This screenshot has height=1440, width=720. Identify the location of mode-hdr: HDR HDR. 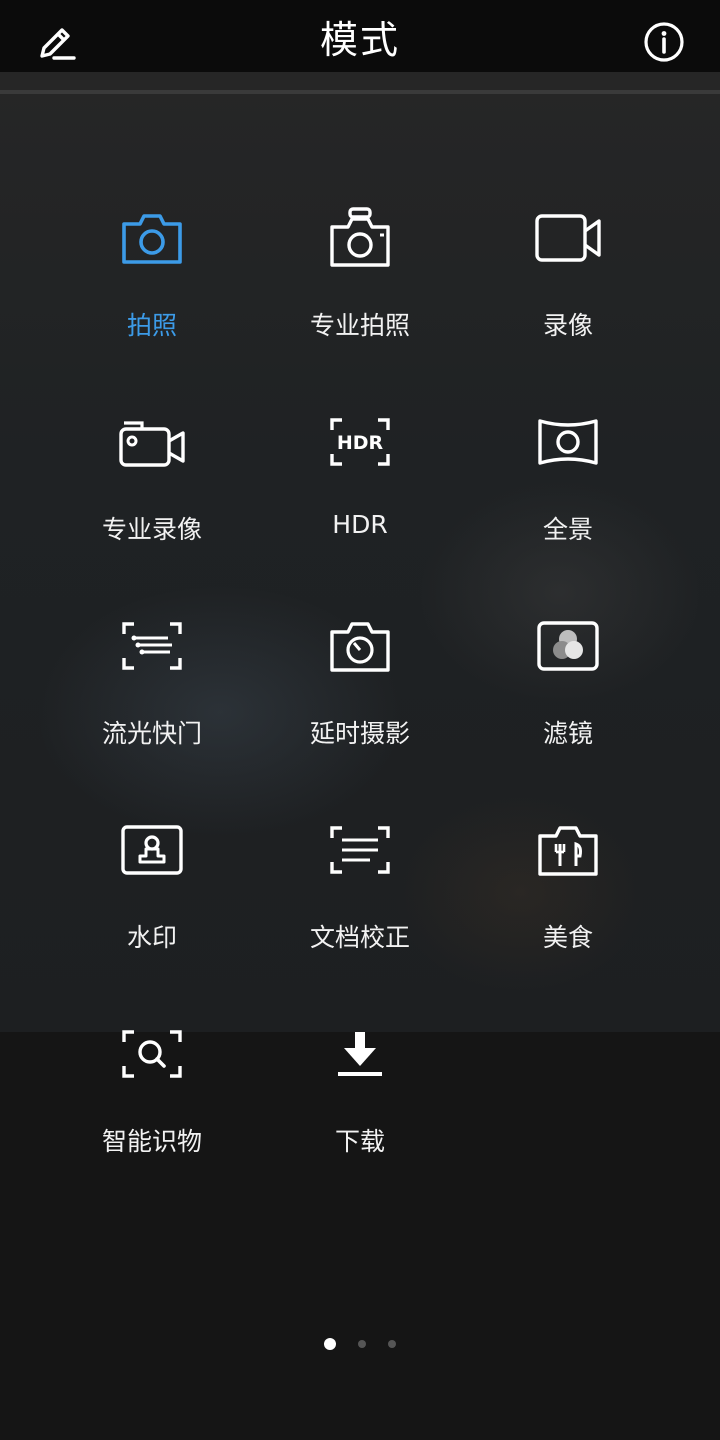
(360, 496).